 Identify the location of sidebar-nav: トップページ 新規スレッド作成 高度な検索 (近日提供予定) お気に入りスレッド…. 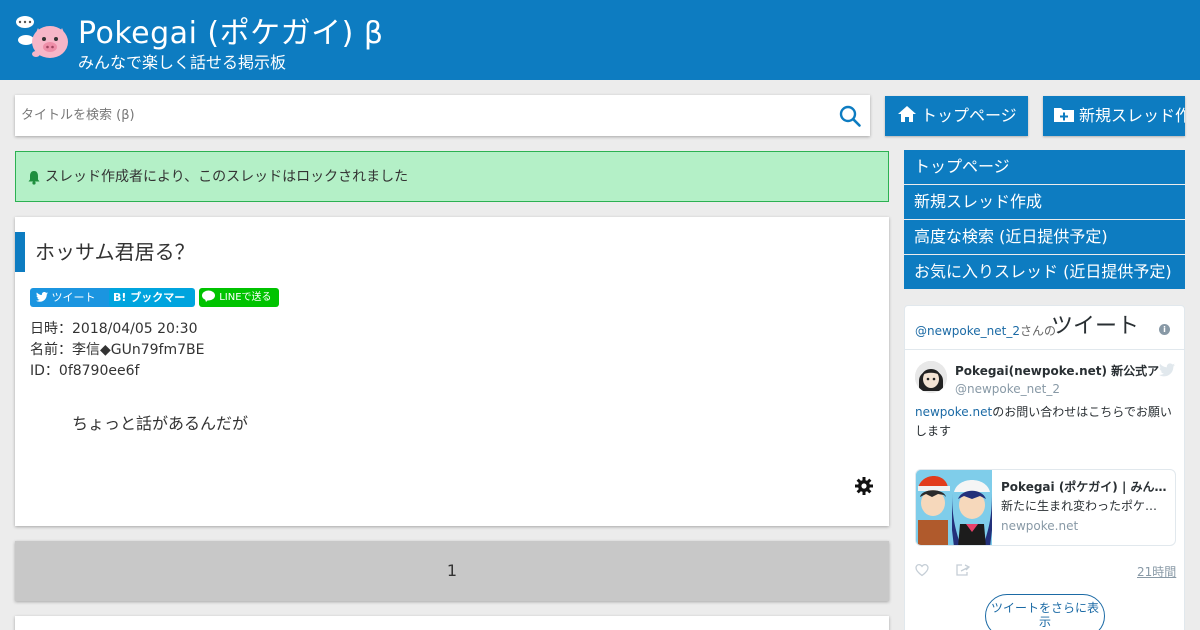
(1044, 220).